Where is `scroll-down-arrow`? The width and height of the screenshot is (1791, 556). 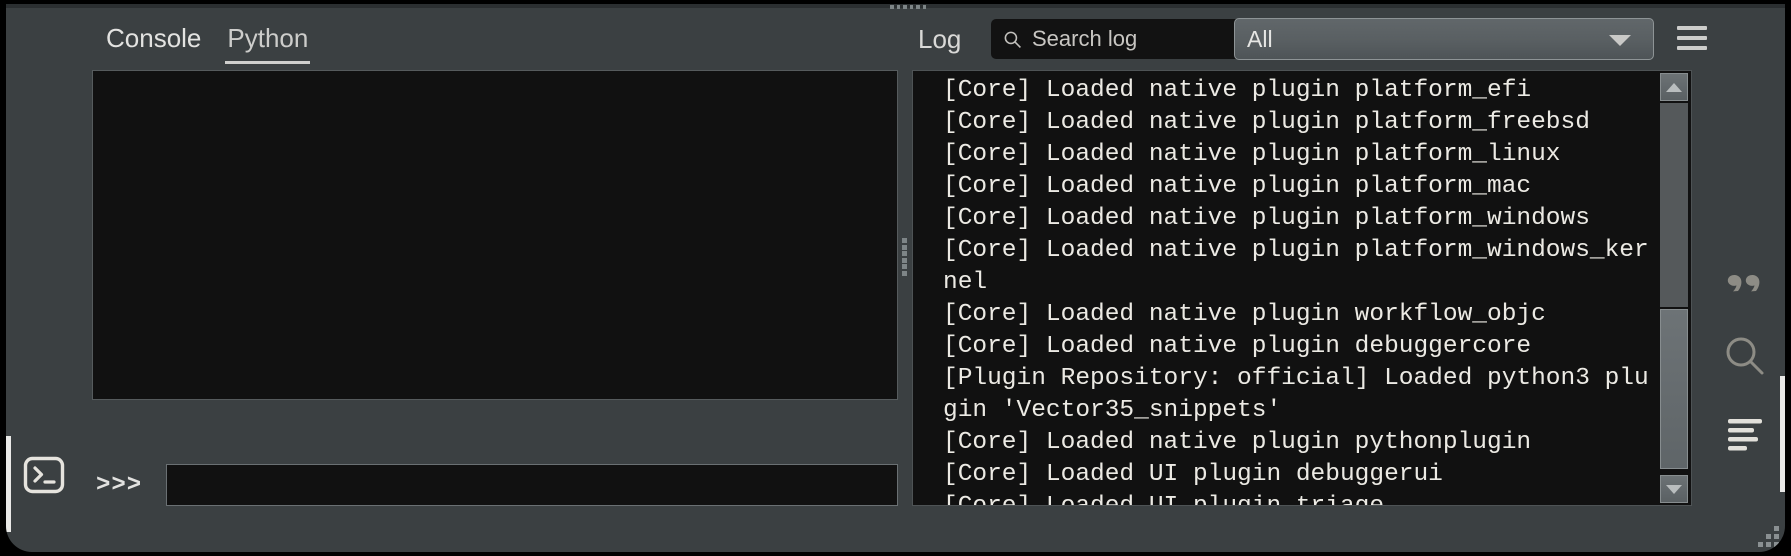 scroll-down-arrow is located at coordinates (1674, 489).